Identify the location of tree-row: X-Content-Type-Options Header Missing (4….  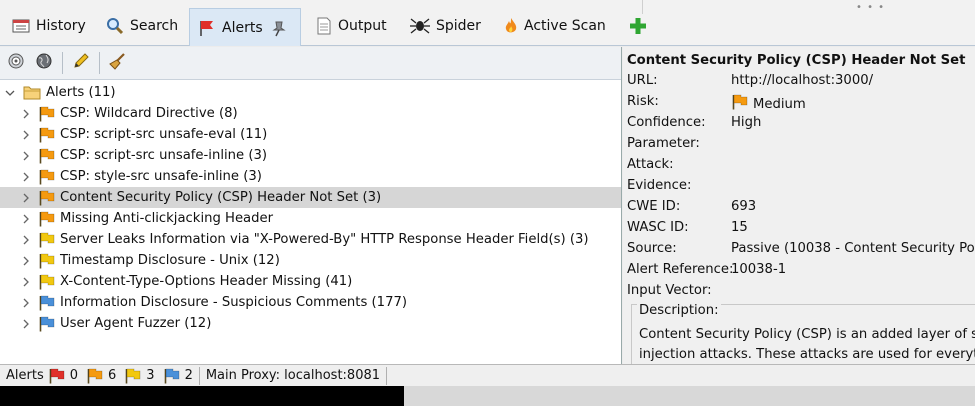
(310, 281).